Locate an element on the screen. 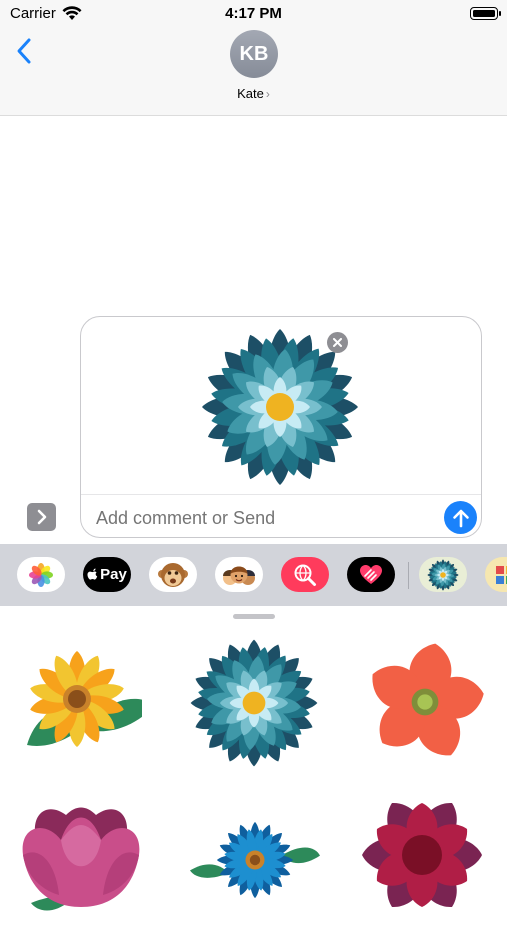 The width and height of the screenshot is (507, 925). app-images-button is located at coordinates (305, 574).